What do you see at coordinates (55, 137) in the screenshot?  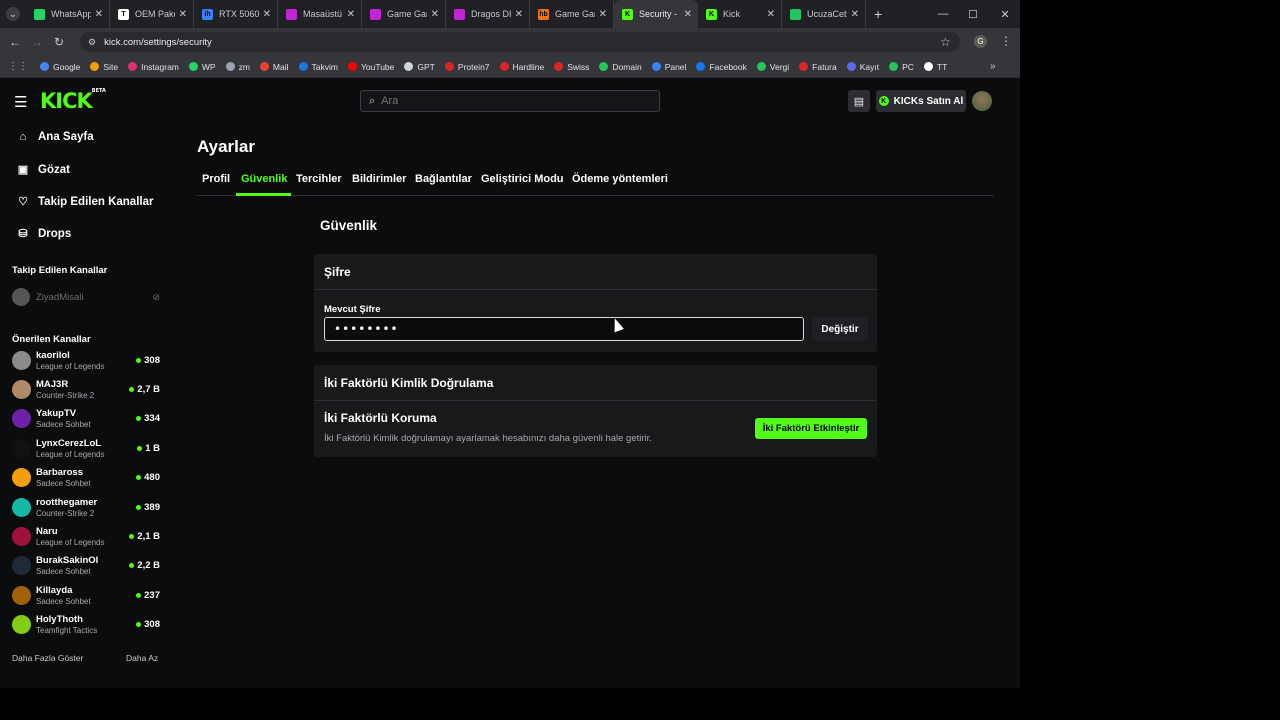 I see `sidebar-nav-item: ⌂ Ana Sayfa` at bounding box center [55, 137].